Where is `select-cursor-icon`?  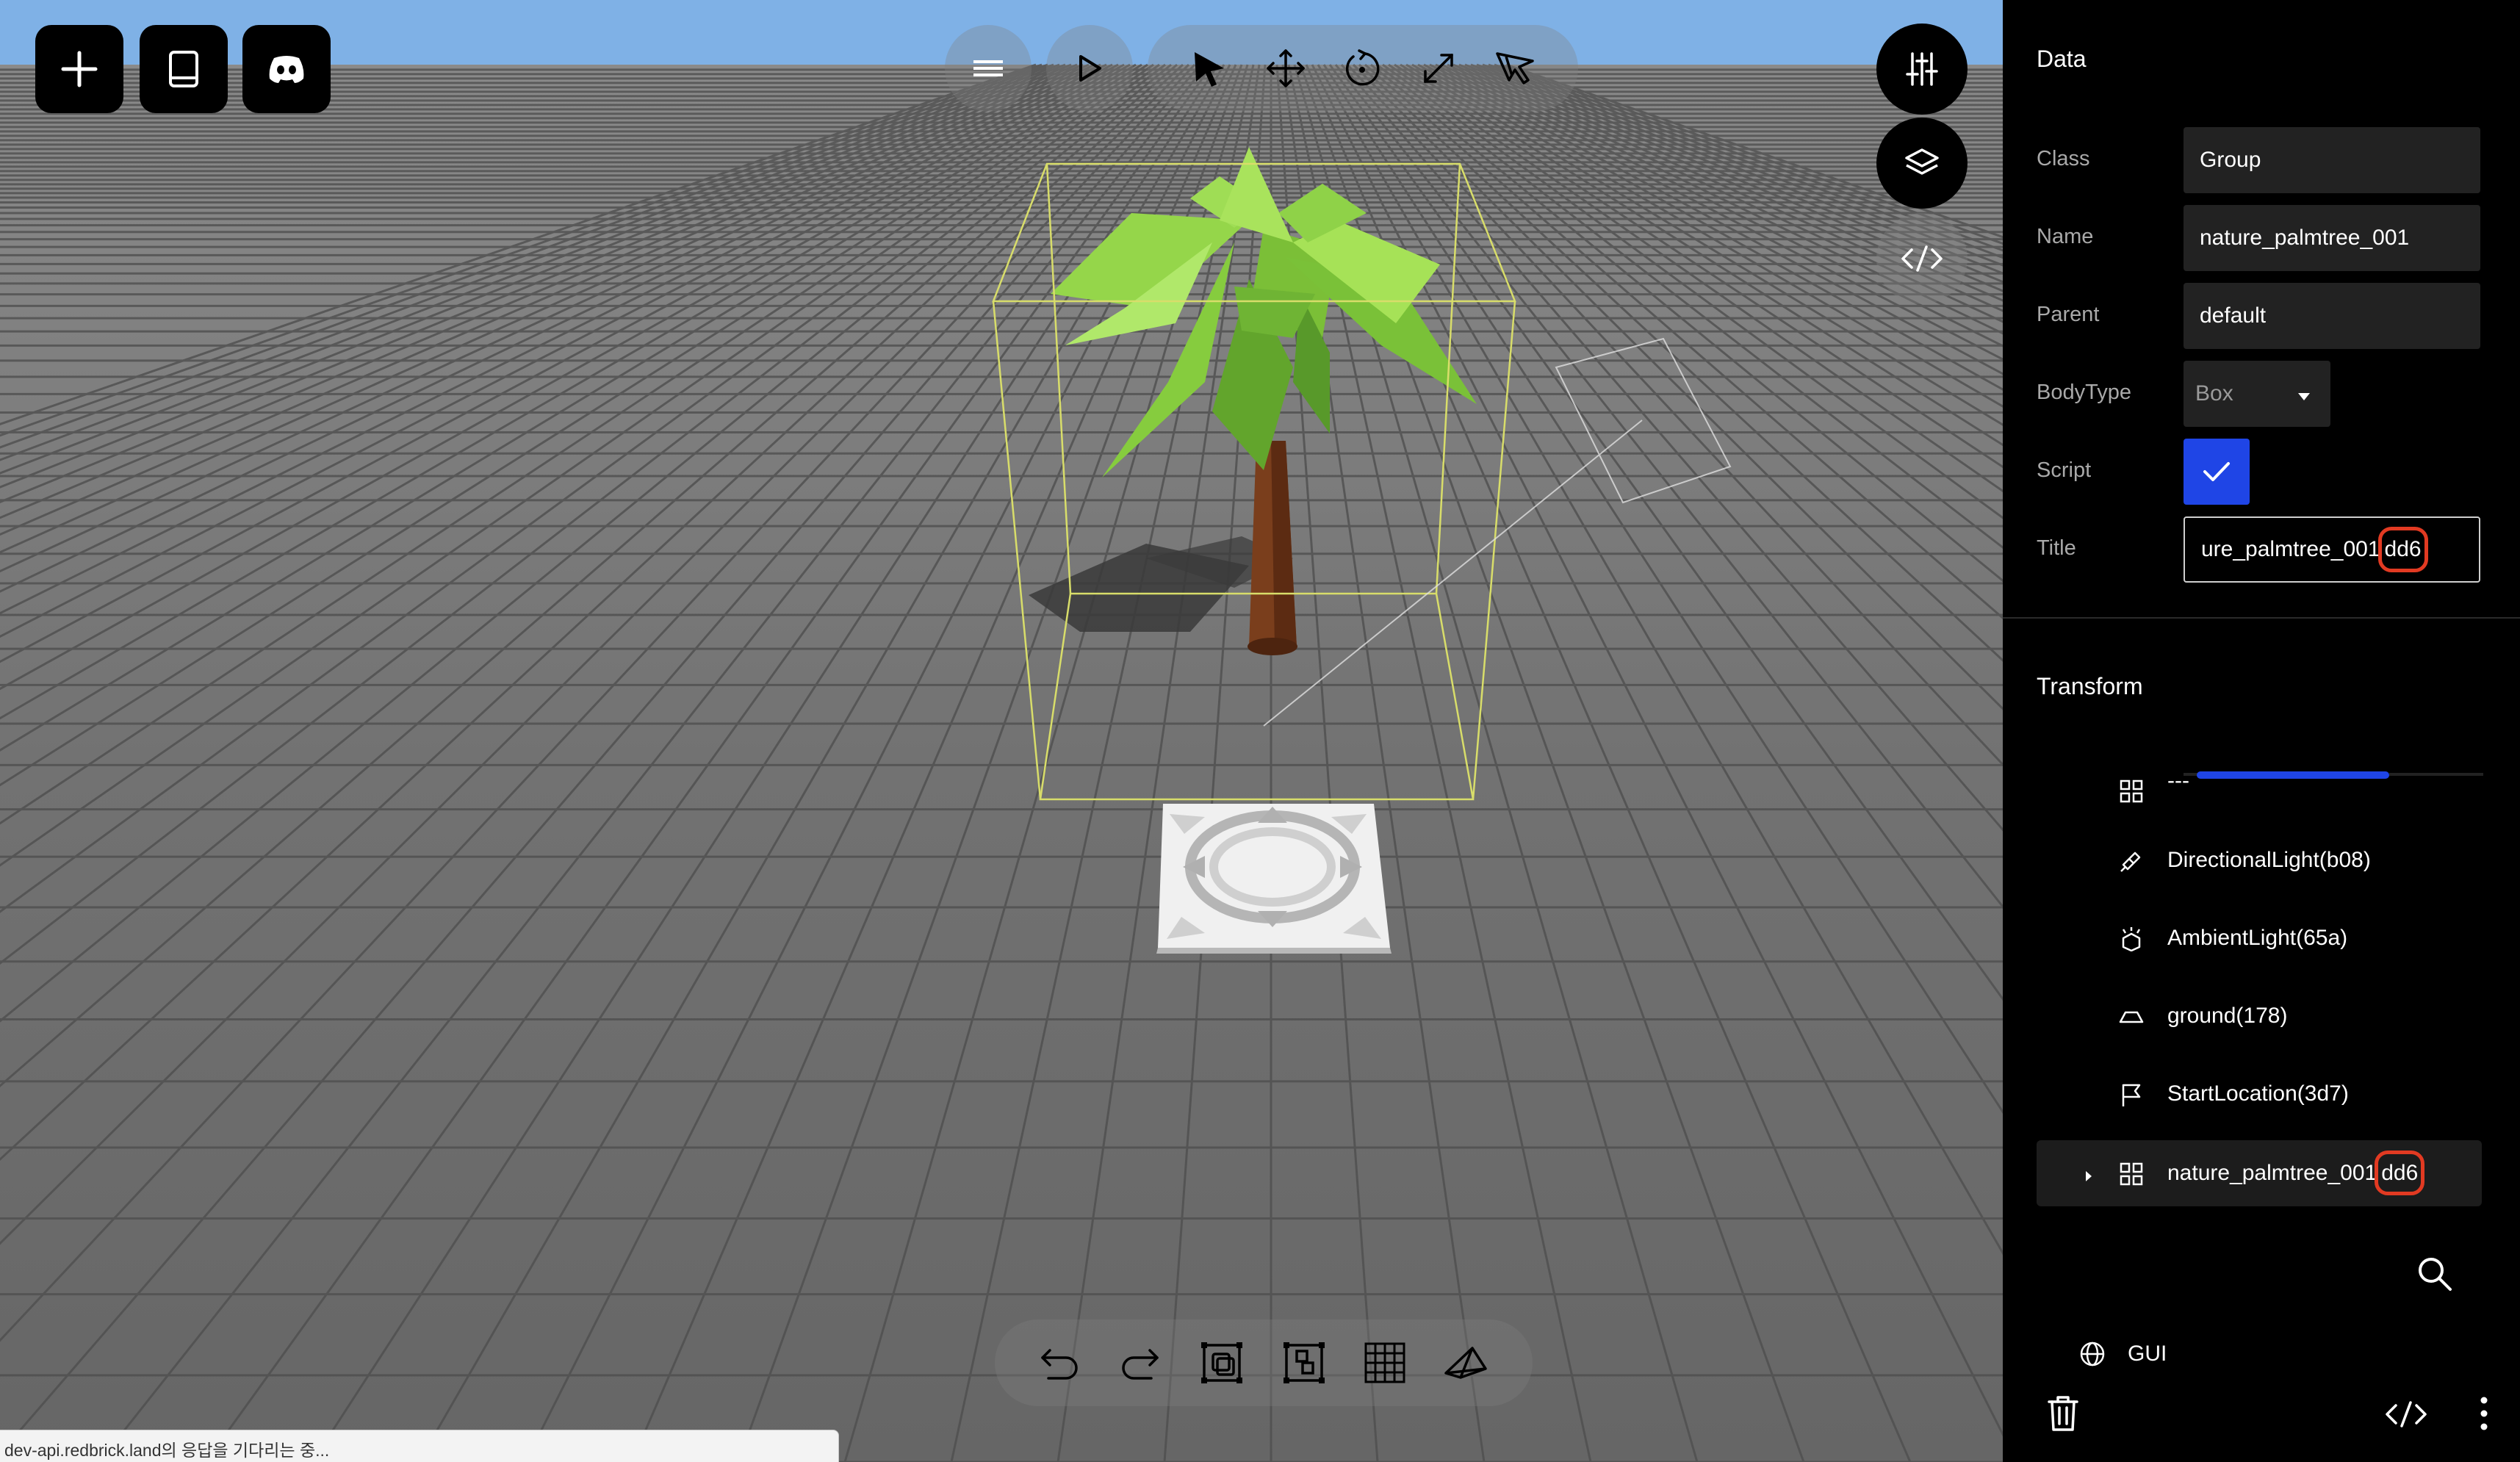
select-cursor-icon is located at coordinates (1209, 69).